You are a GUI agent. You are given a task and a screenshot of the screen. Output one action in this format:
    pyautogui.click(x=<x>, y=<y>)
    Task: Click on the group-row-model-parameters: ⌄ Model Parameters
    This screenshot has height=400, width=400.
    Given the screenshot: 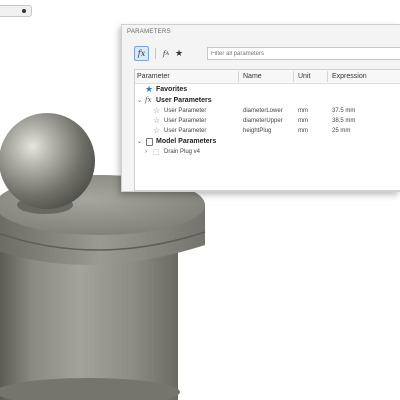 What is the action you would take?
    pyautogui.click(x=267, y=142)
    